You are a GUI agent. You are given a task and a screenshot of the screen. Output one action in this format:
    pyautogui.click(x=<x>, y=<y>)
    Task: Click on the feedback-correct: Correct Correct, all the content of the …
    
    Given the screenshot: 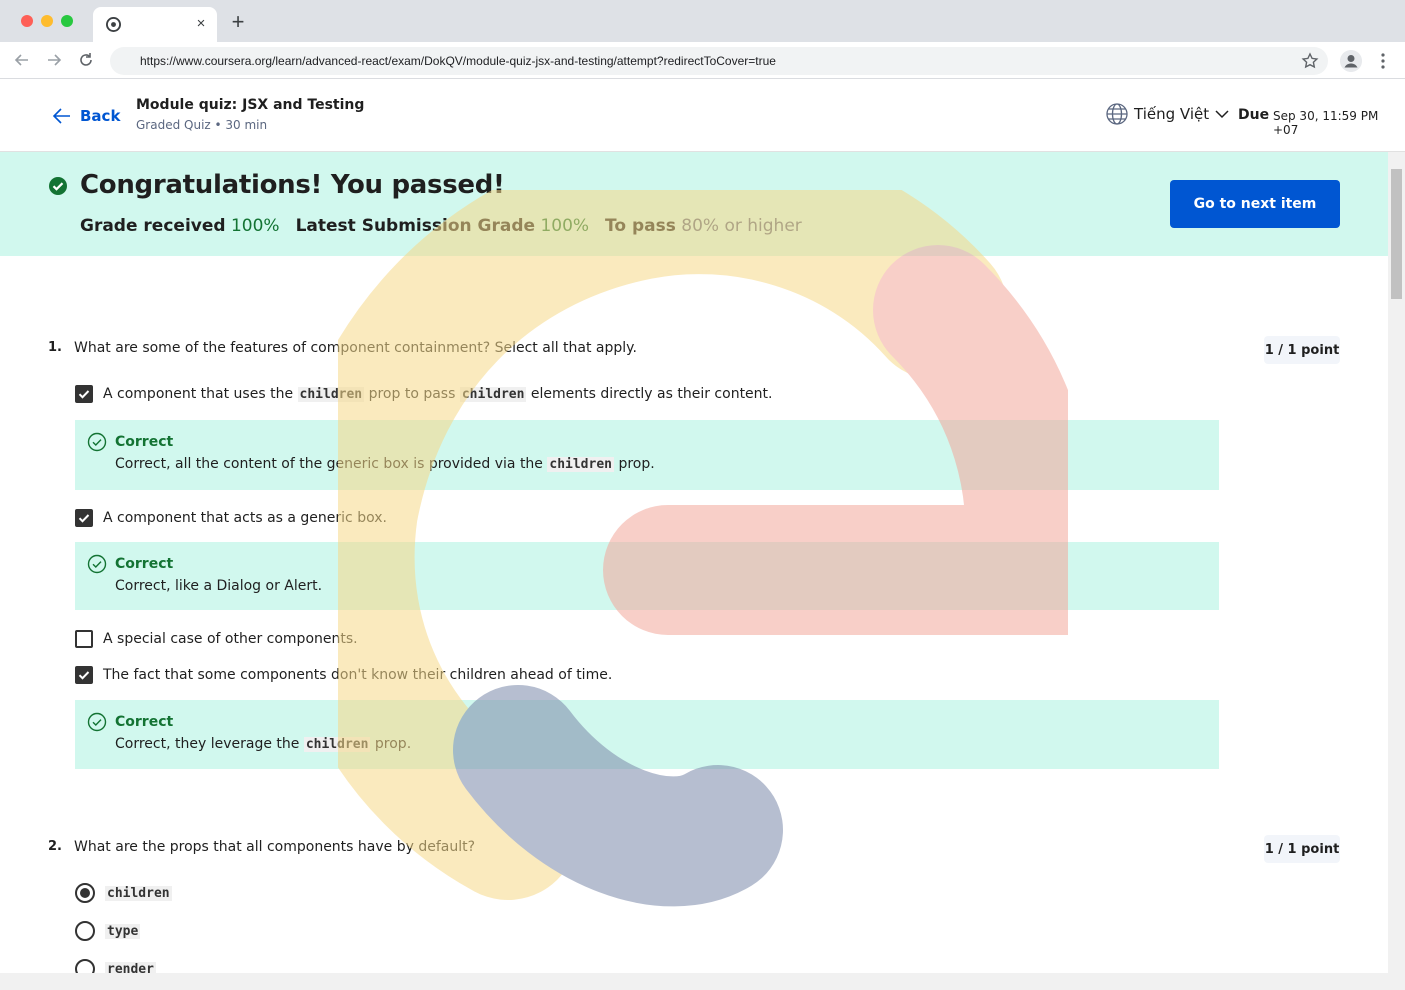 What is the action you would take?
    pyautogui.click(x=647, y=455)
    